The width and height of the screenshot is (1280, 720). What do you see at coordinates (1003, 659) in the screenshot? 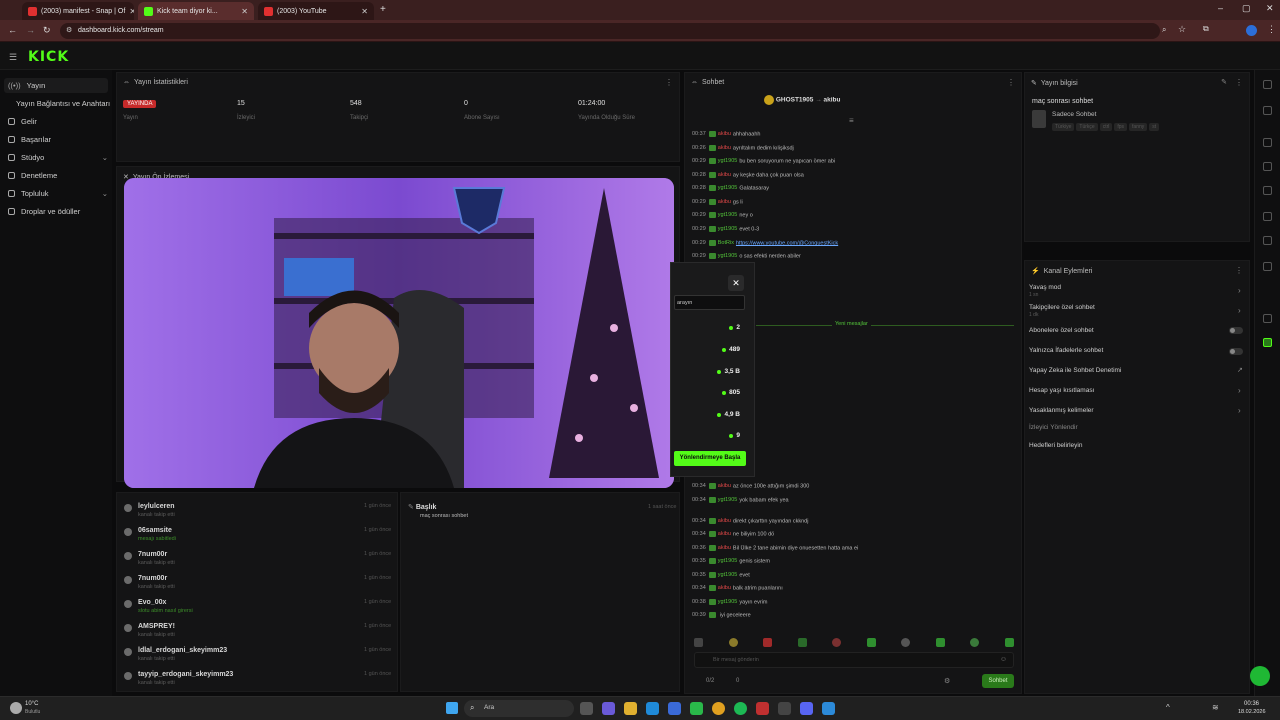
I see `emoji-icon: ☺` at bounding box center [1003, 659].